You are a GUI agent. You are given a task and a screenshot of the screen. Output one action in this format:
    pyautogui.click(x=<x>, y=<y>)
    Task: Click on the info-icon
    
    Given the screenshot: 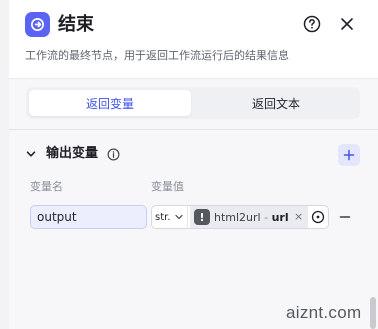 What is the action you would take?
    pyautogui.click(x=113, y=154)
    